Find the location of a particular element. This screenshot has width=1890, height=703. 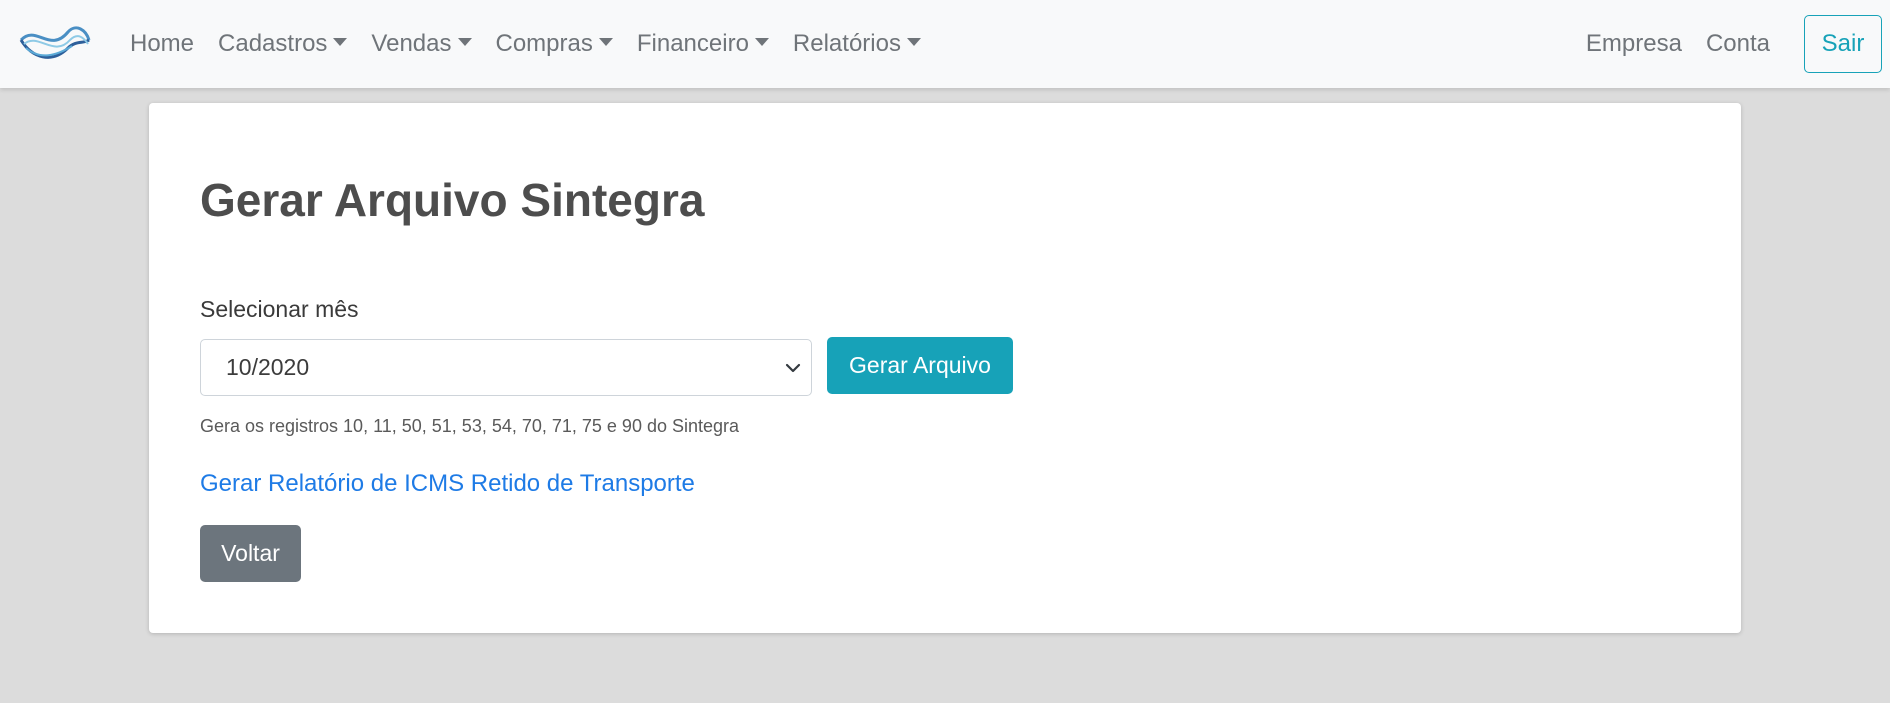

nav-empresa: Empresa is located at coordinates (1634, 44).